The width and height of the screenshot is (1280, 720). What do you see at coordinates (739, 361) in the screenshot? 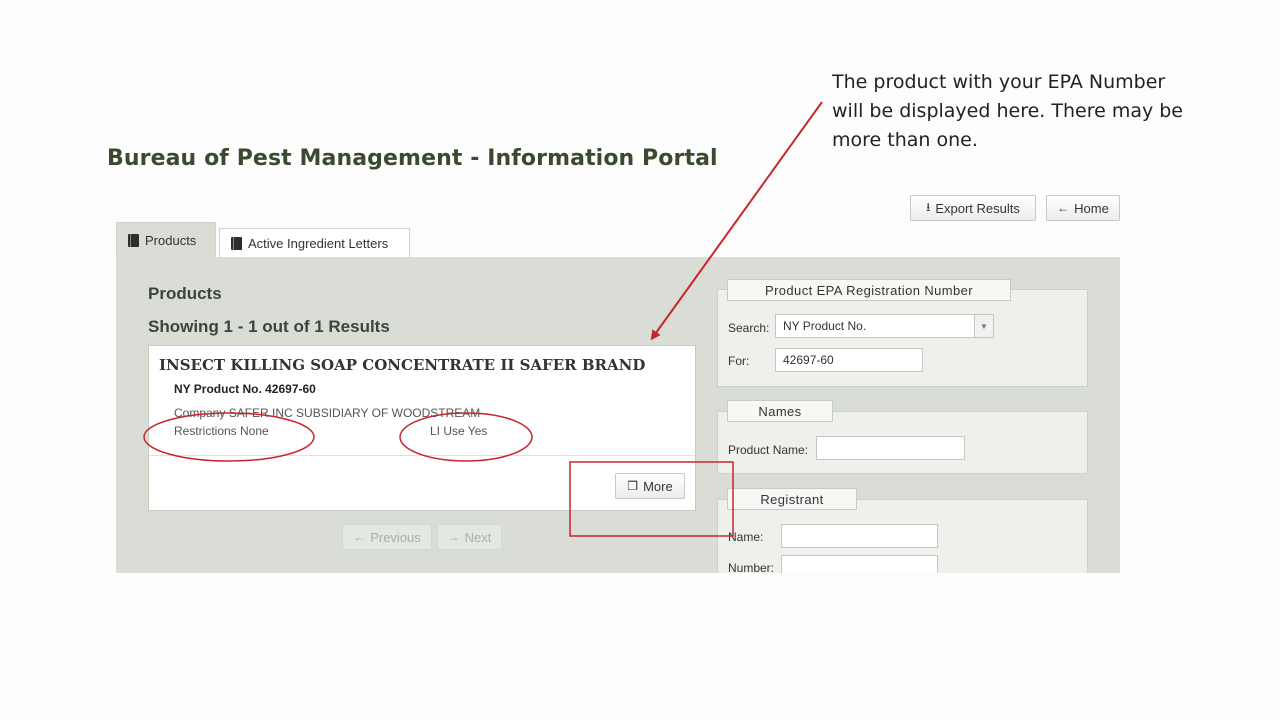
I see `for-label: For:` at bounding box center [739, 361].